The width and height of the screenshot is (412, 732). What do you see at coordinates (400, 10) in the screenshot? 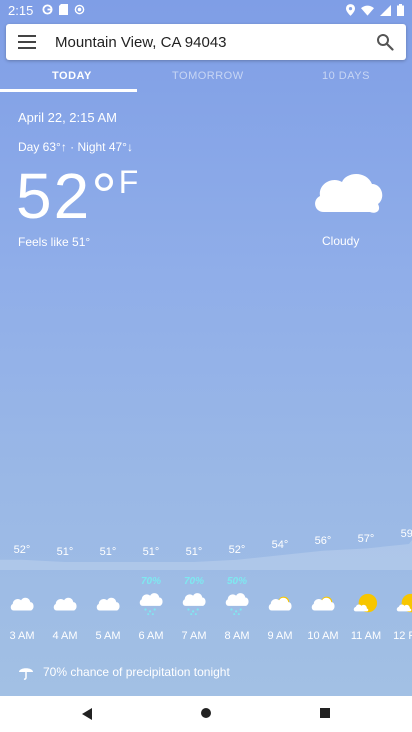
I see `battery-icon` at bounding box center [400, 10].